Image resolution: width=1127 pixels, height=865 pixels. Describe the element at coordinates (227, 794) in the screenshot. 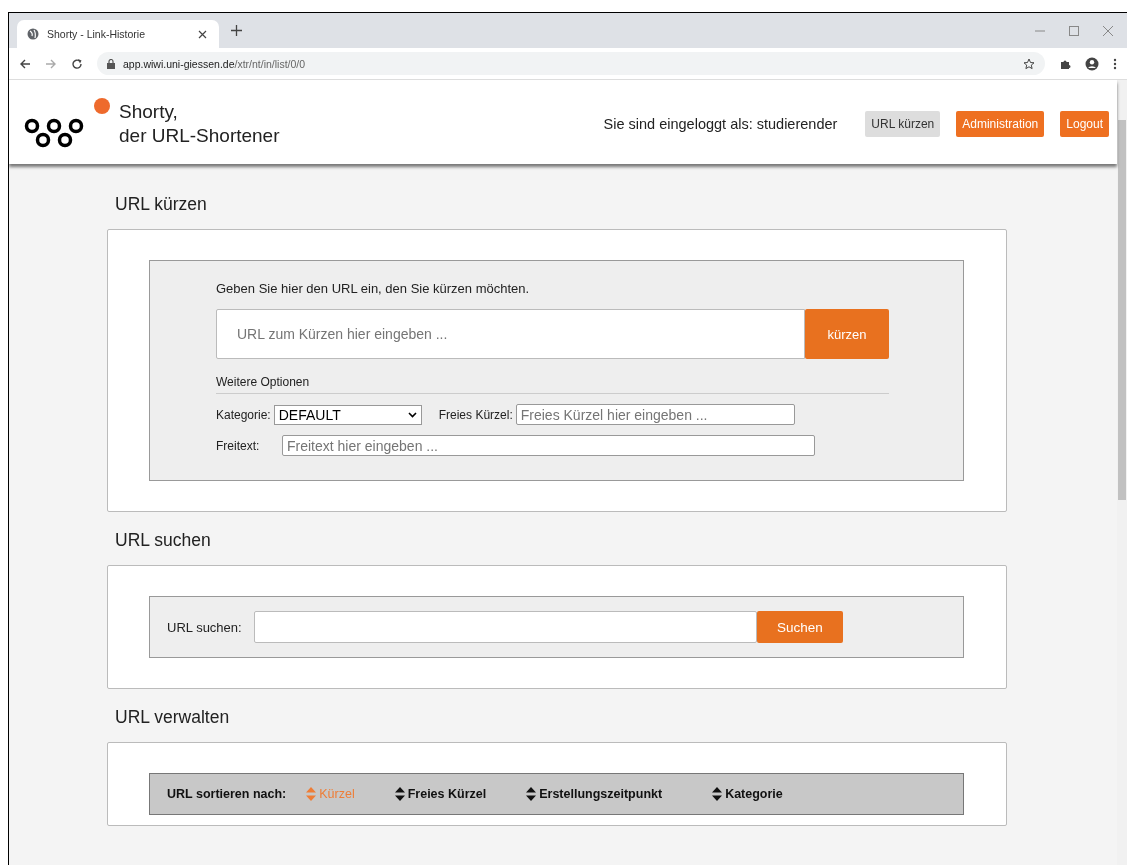

I see `sort-label: URL sortieren nach:` at that location.